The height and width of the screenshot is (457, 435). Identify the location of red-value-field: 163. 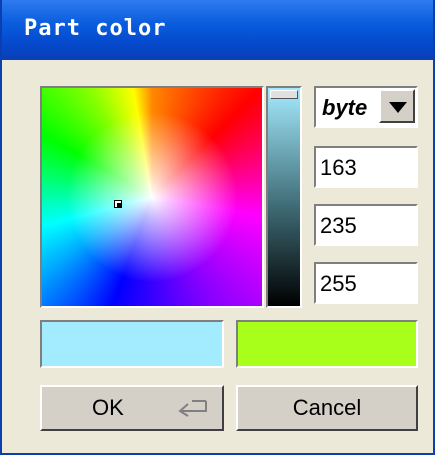
(366, 167).